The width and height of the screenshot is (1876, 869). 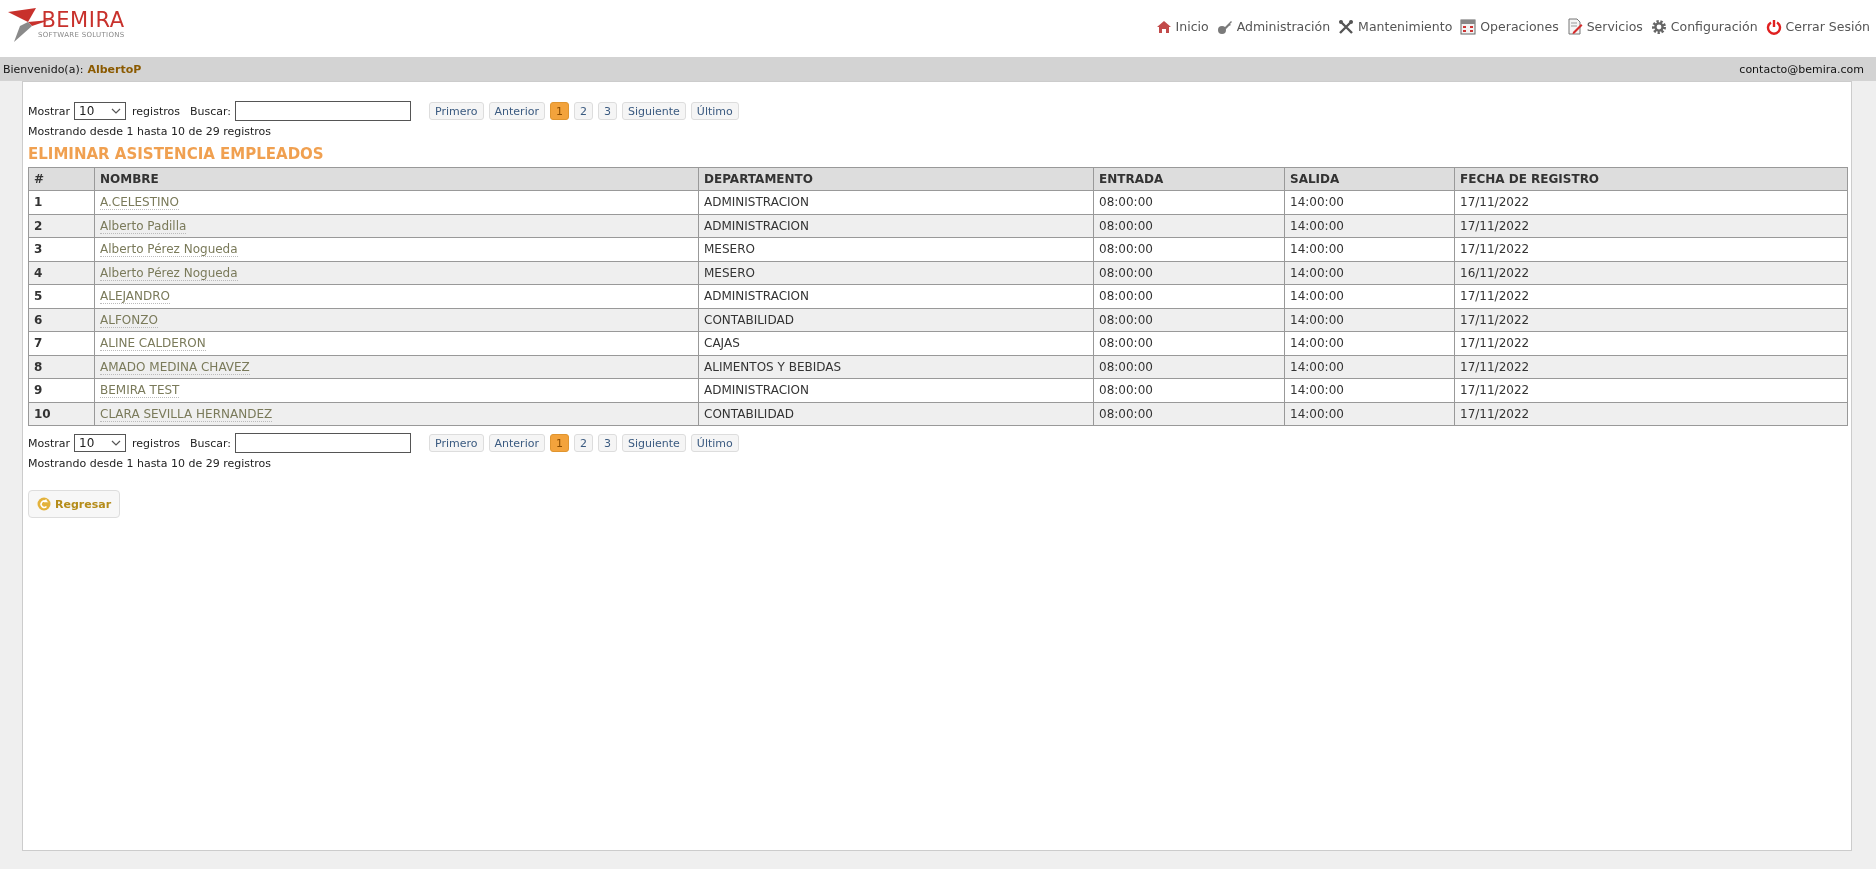 What do you see at coordinates (44, 504) in the screenshot?
I see `back-arrow-icon` at bounding box center [44, 504].